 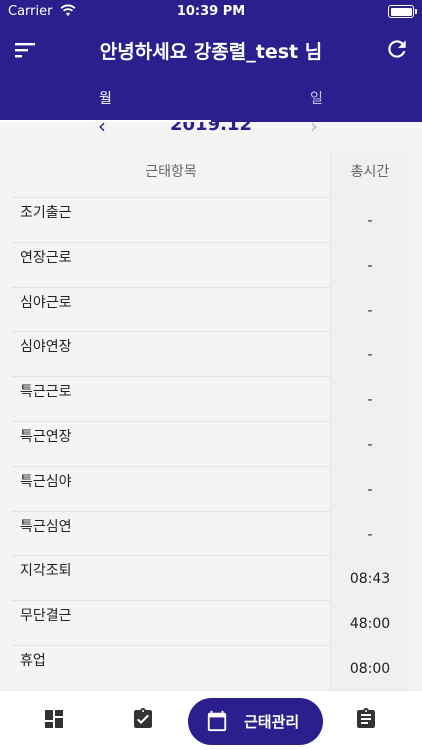 What do you see at coordinates (369, 175) in the screenshot?
I see `header-total: 총시간` at bounding box center [369, 175].